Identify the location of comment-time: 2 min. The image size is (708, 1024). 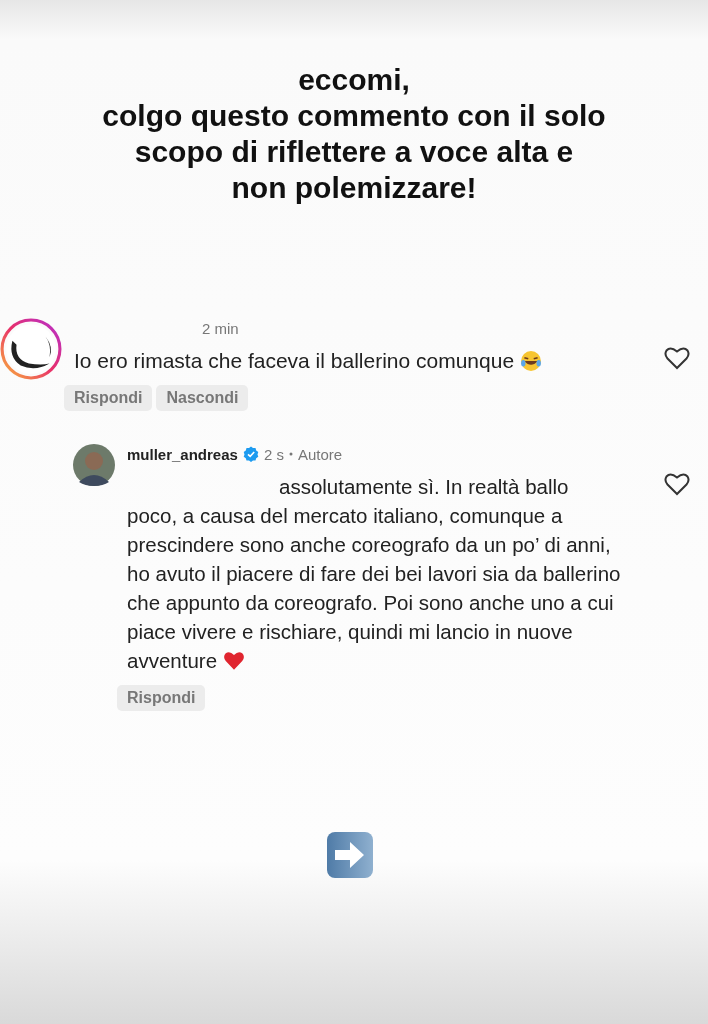
(220, 328).